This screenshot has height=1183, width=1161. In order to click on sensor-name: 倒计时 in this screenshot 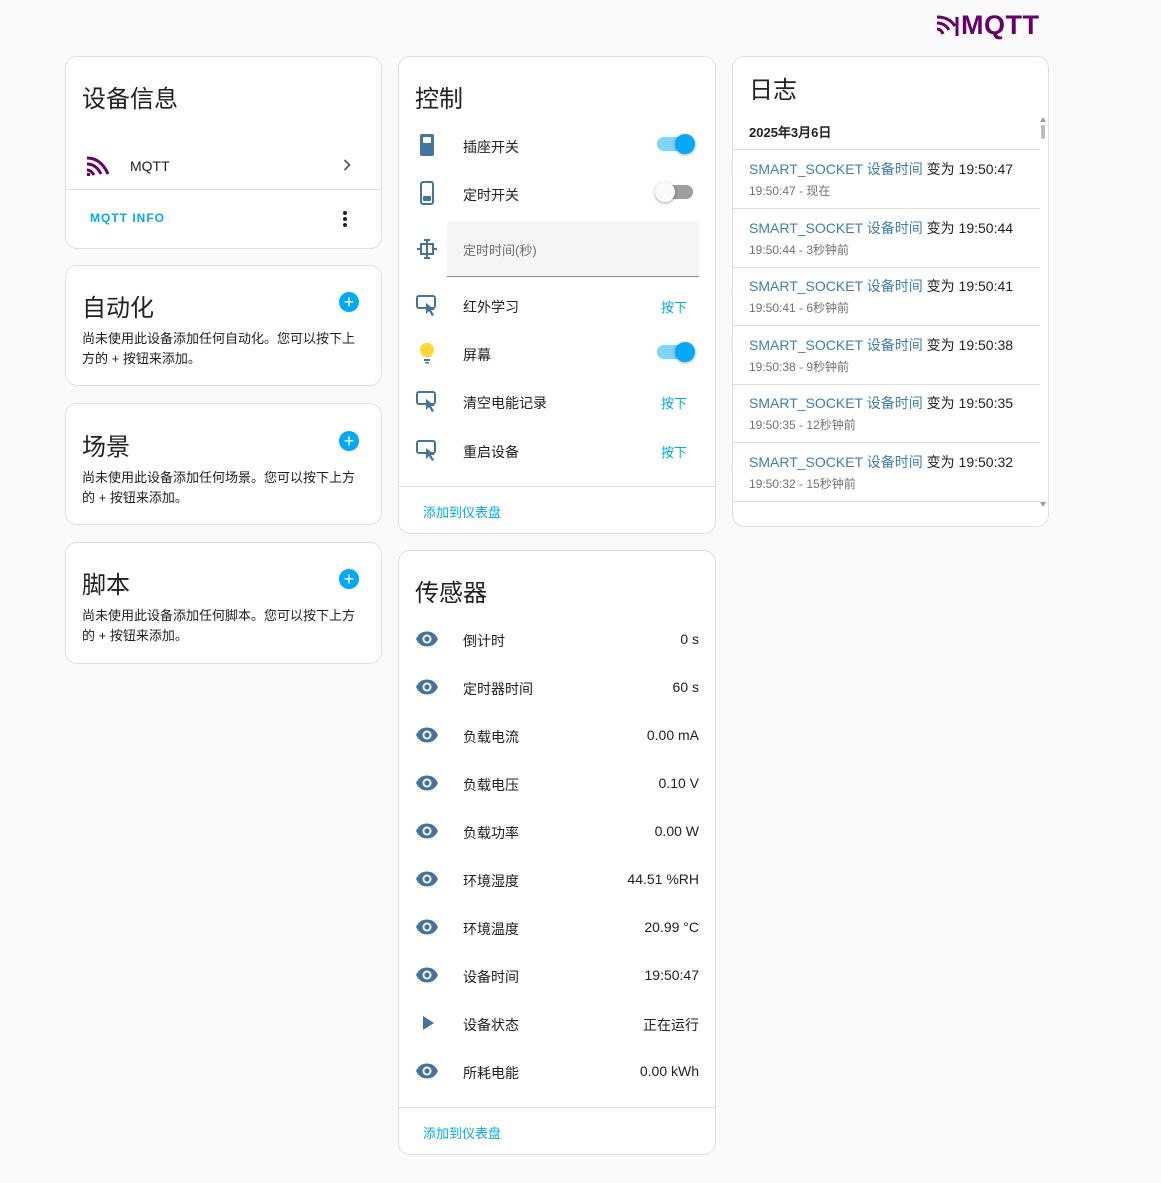, I will do `click(484, 641)`.